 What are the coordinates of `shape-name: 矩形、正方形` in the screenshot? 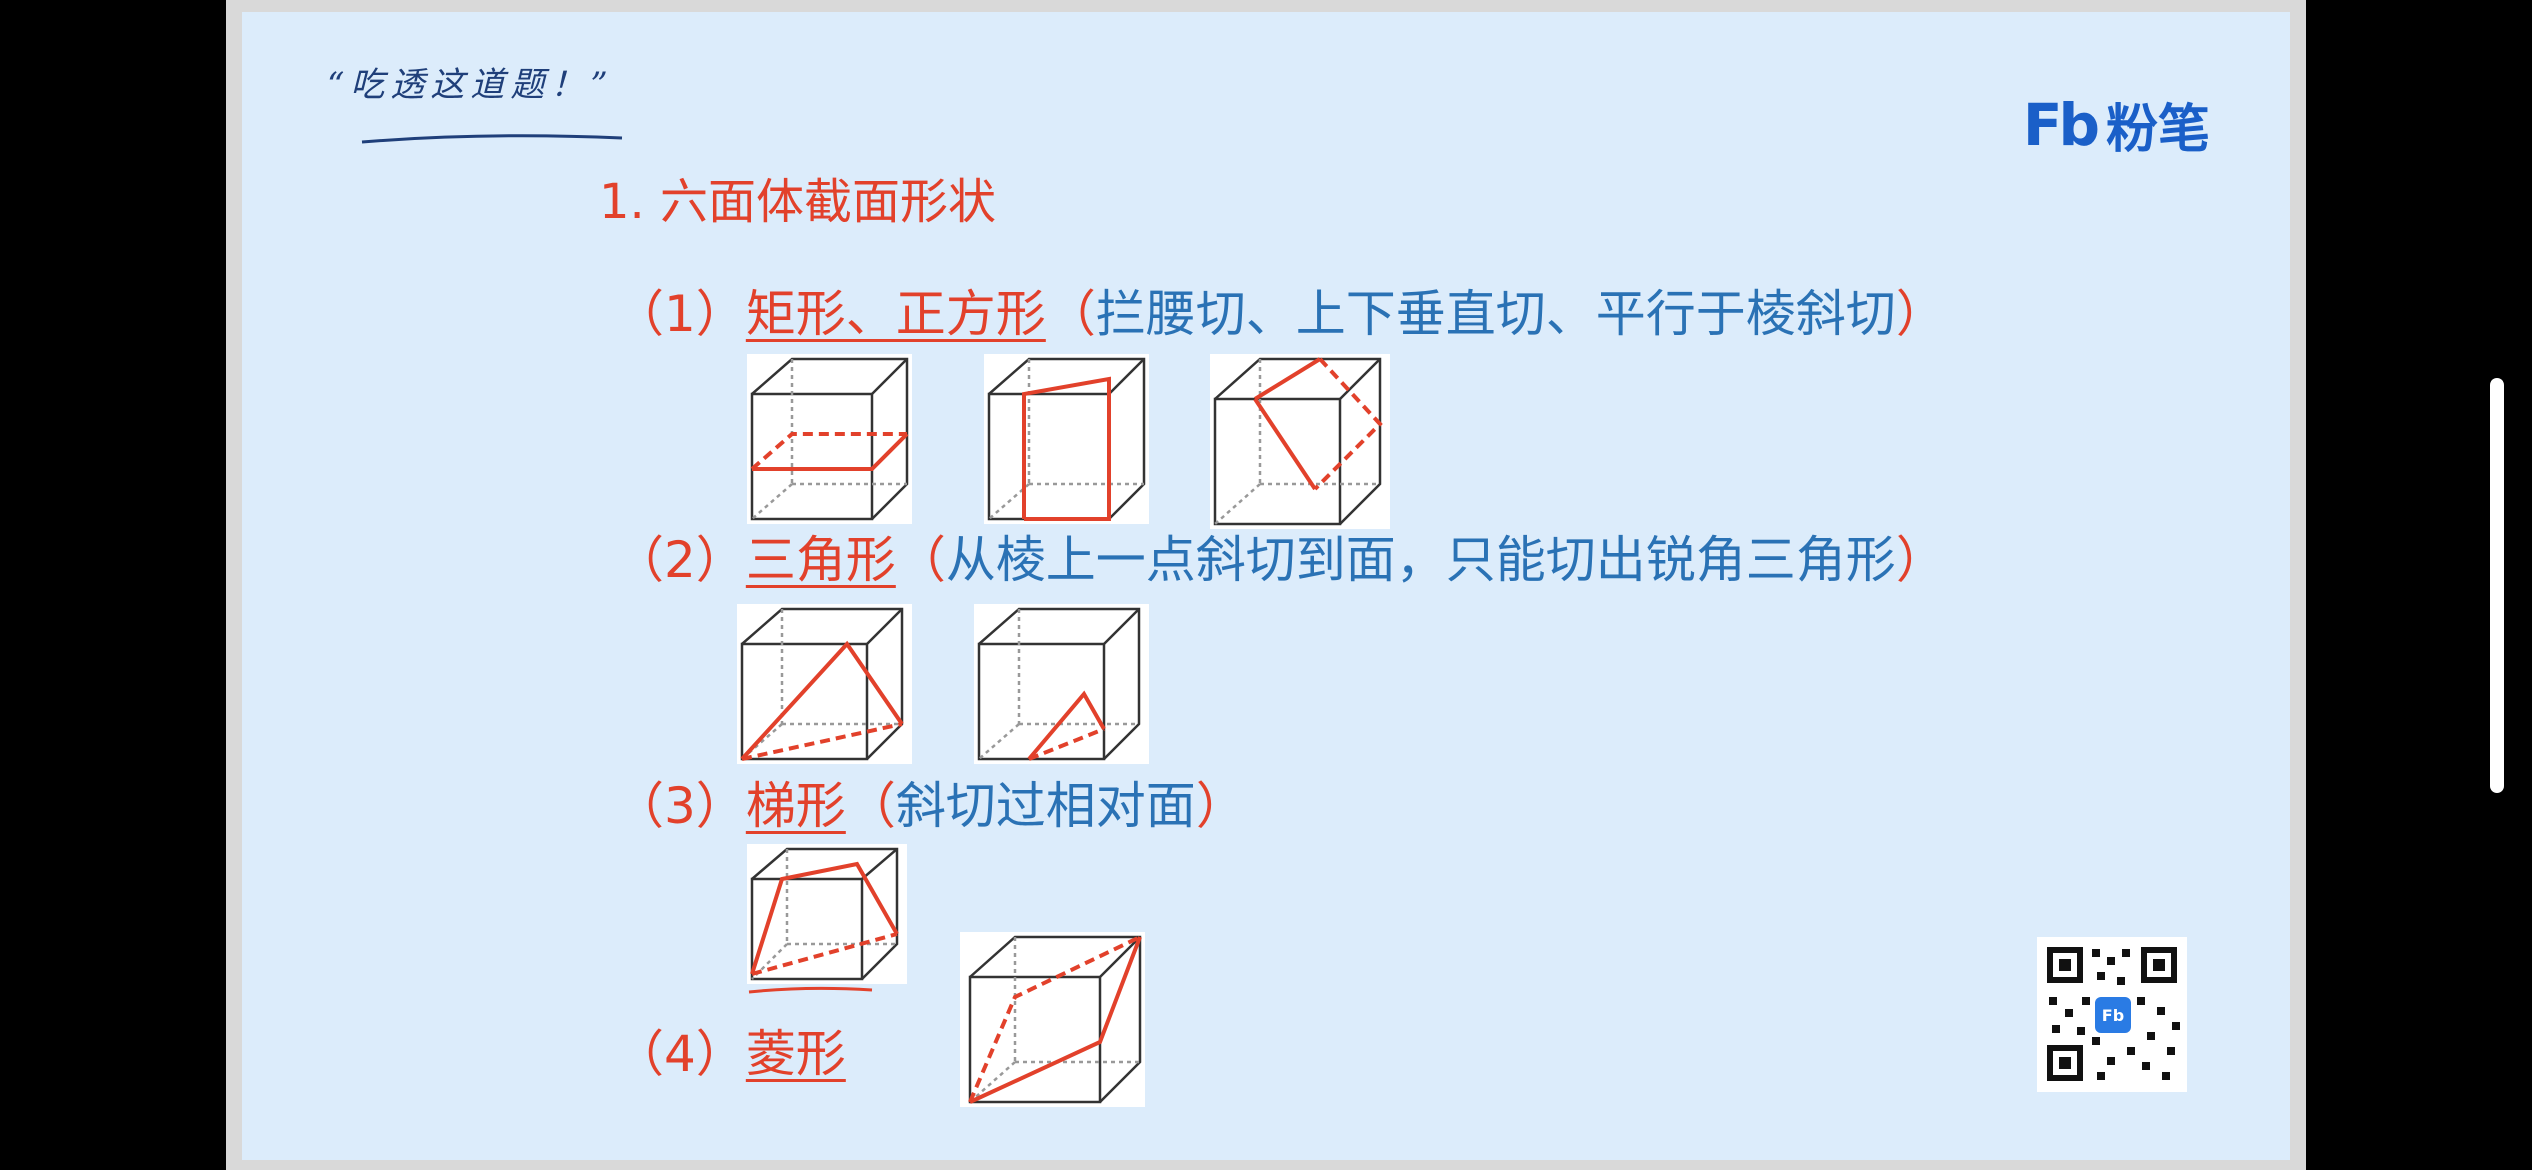 It's located at (895, 314).